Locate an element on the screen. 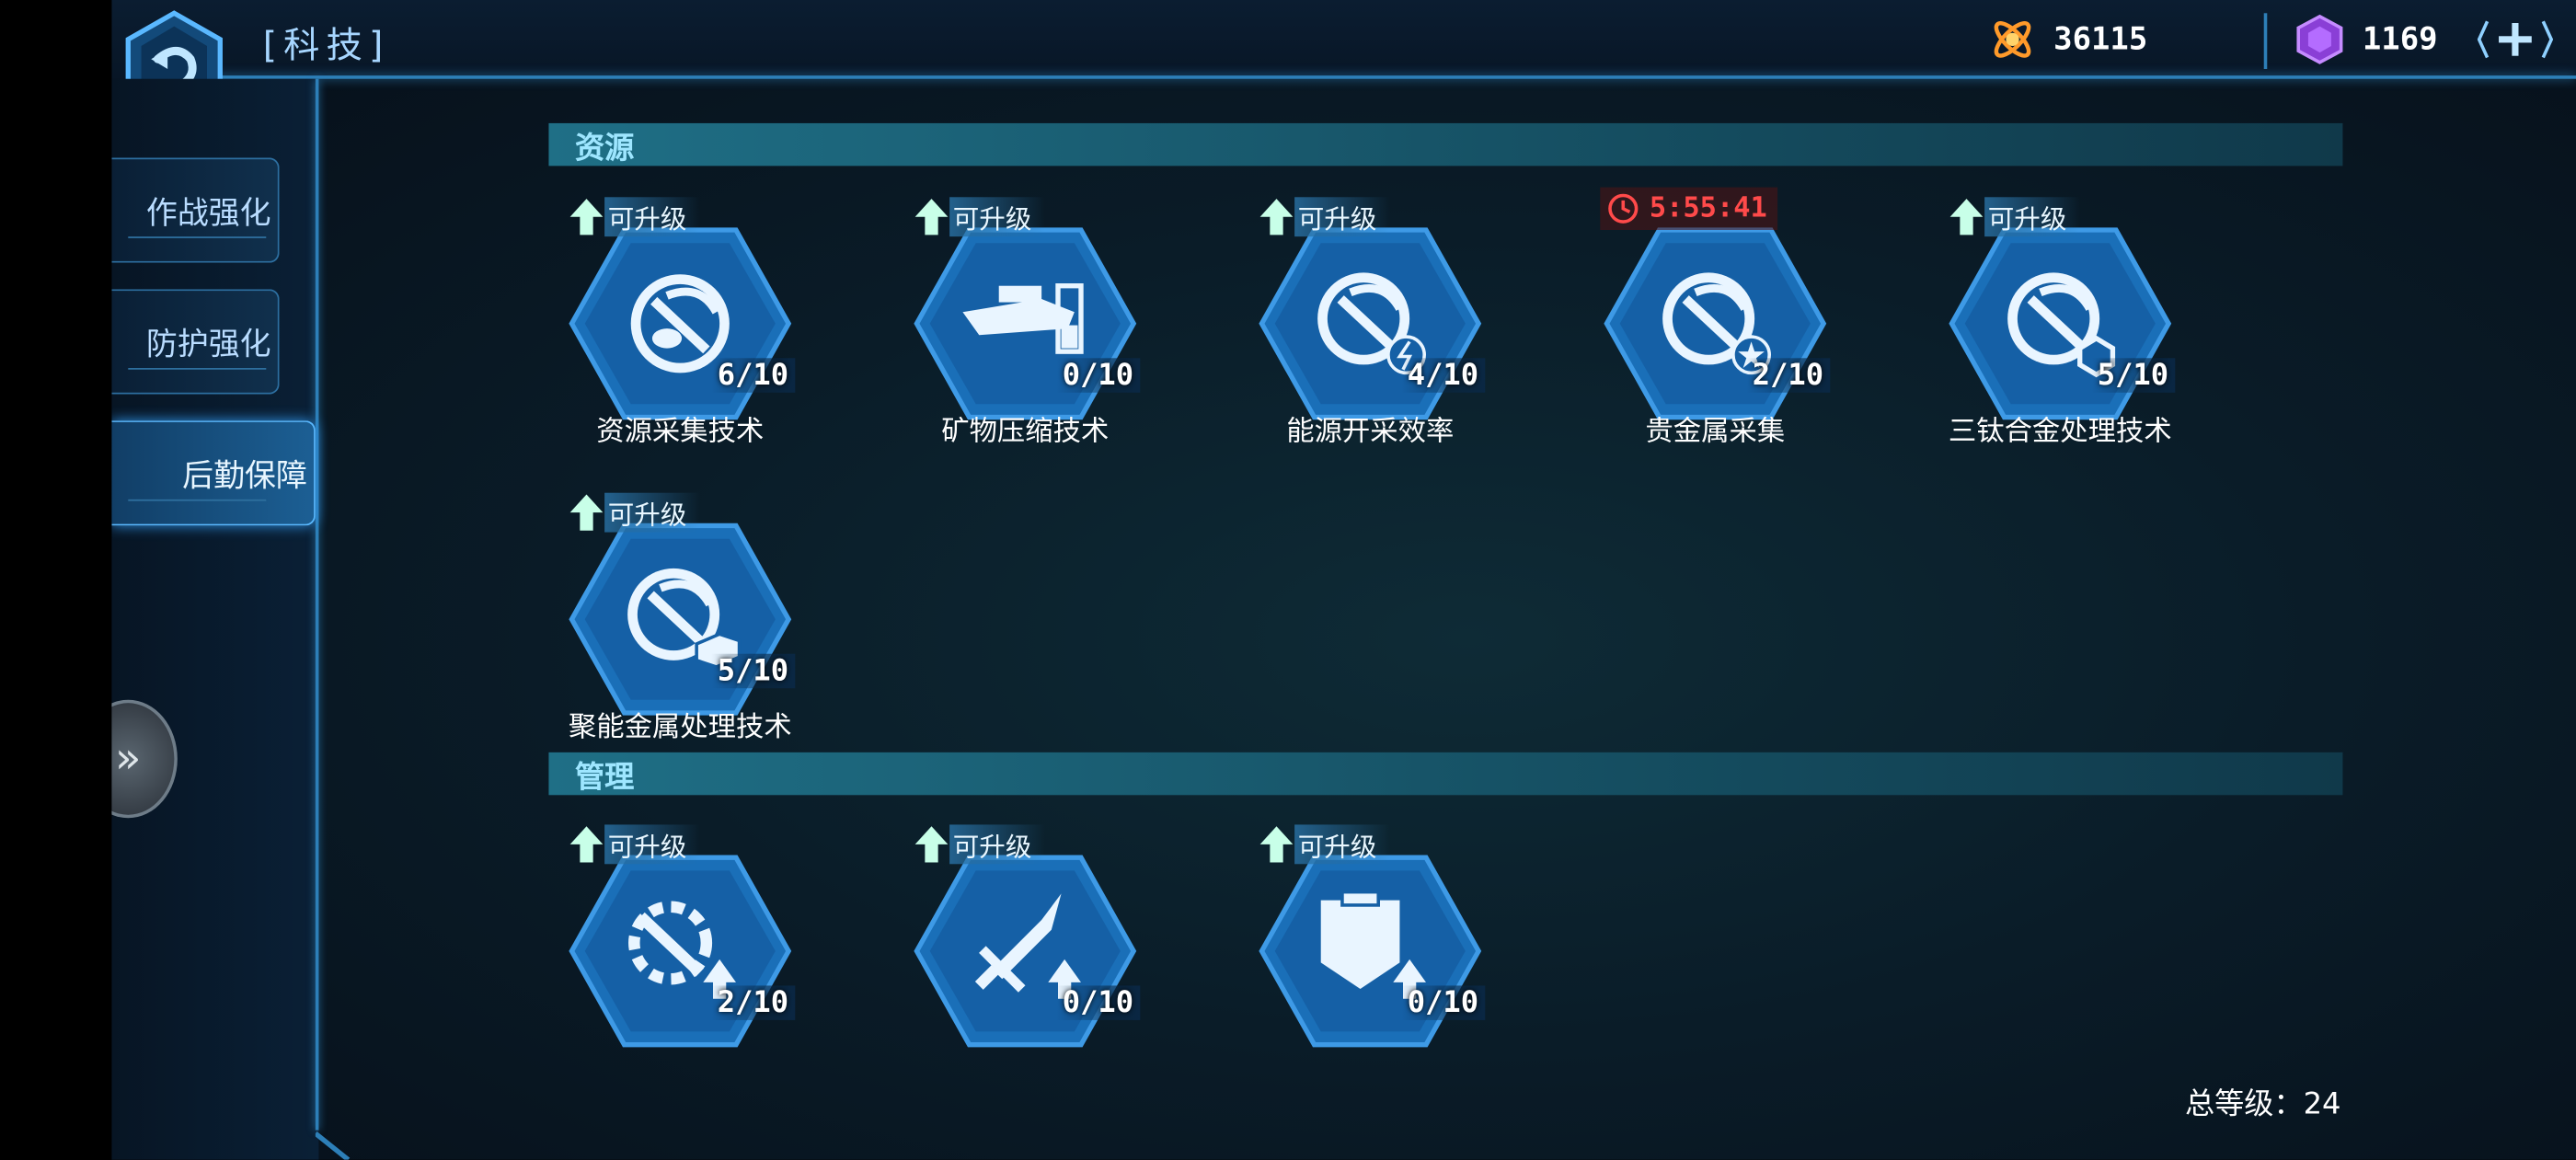  tab-logistics-support: 后勤保障 is located at coordinates (213, 473).